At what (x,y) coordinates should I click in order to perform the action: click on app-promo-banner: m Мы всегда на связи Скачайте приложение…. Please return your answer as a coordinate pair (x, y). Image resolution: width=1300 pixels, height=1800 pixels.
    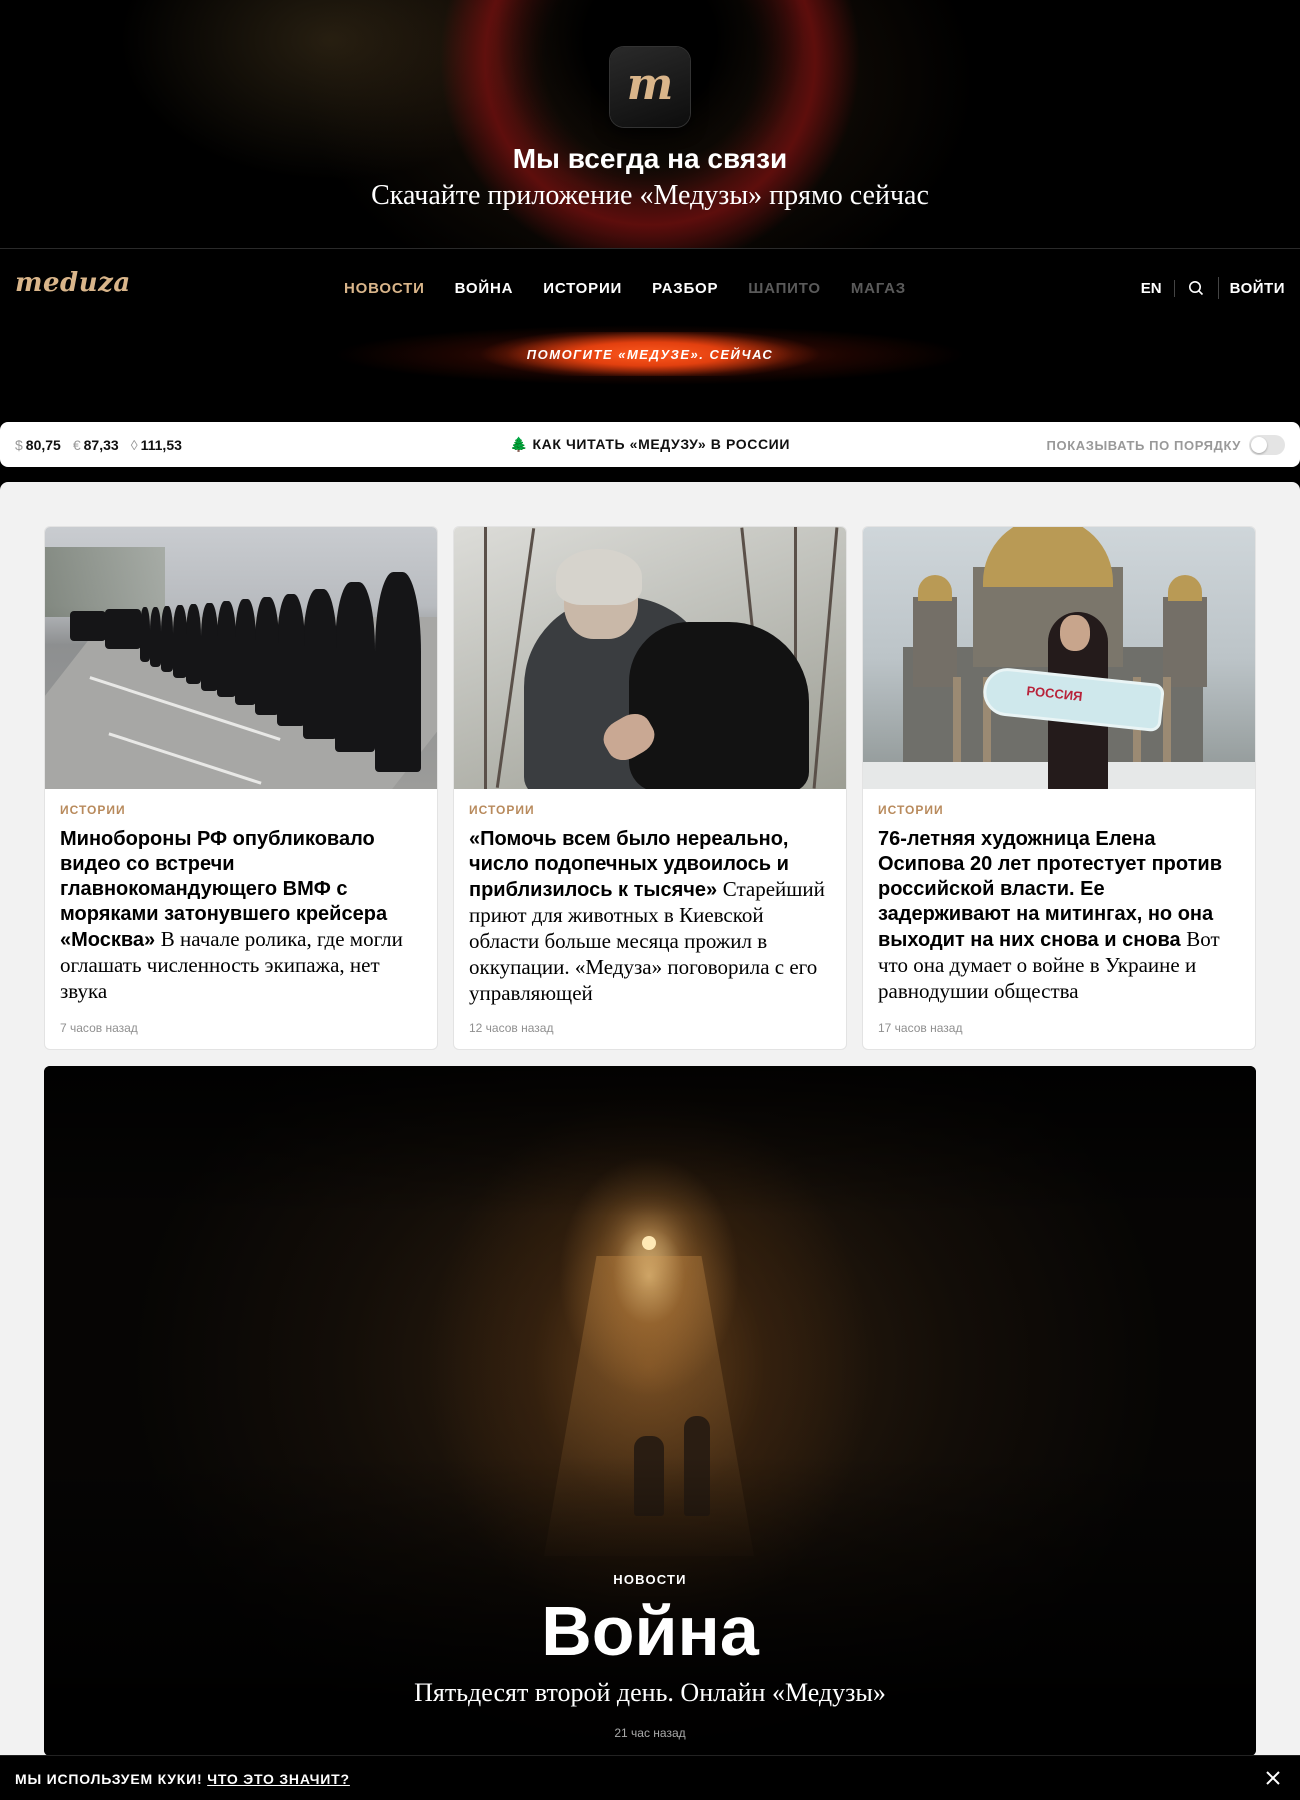
    Looking at the image, I should click on (650, 124).